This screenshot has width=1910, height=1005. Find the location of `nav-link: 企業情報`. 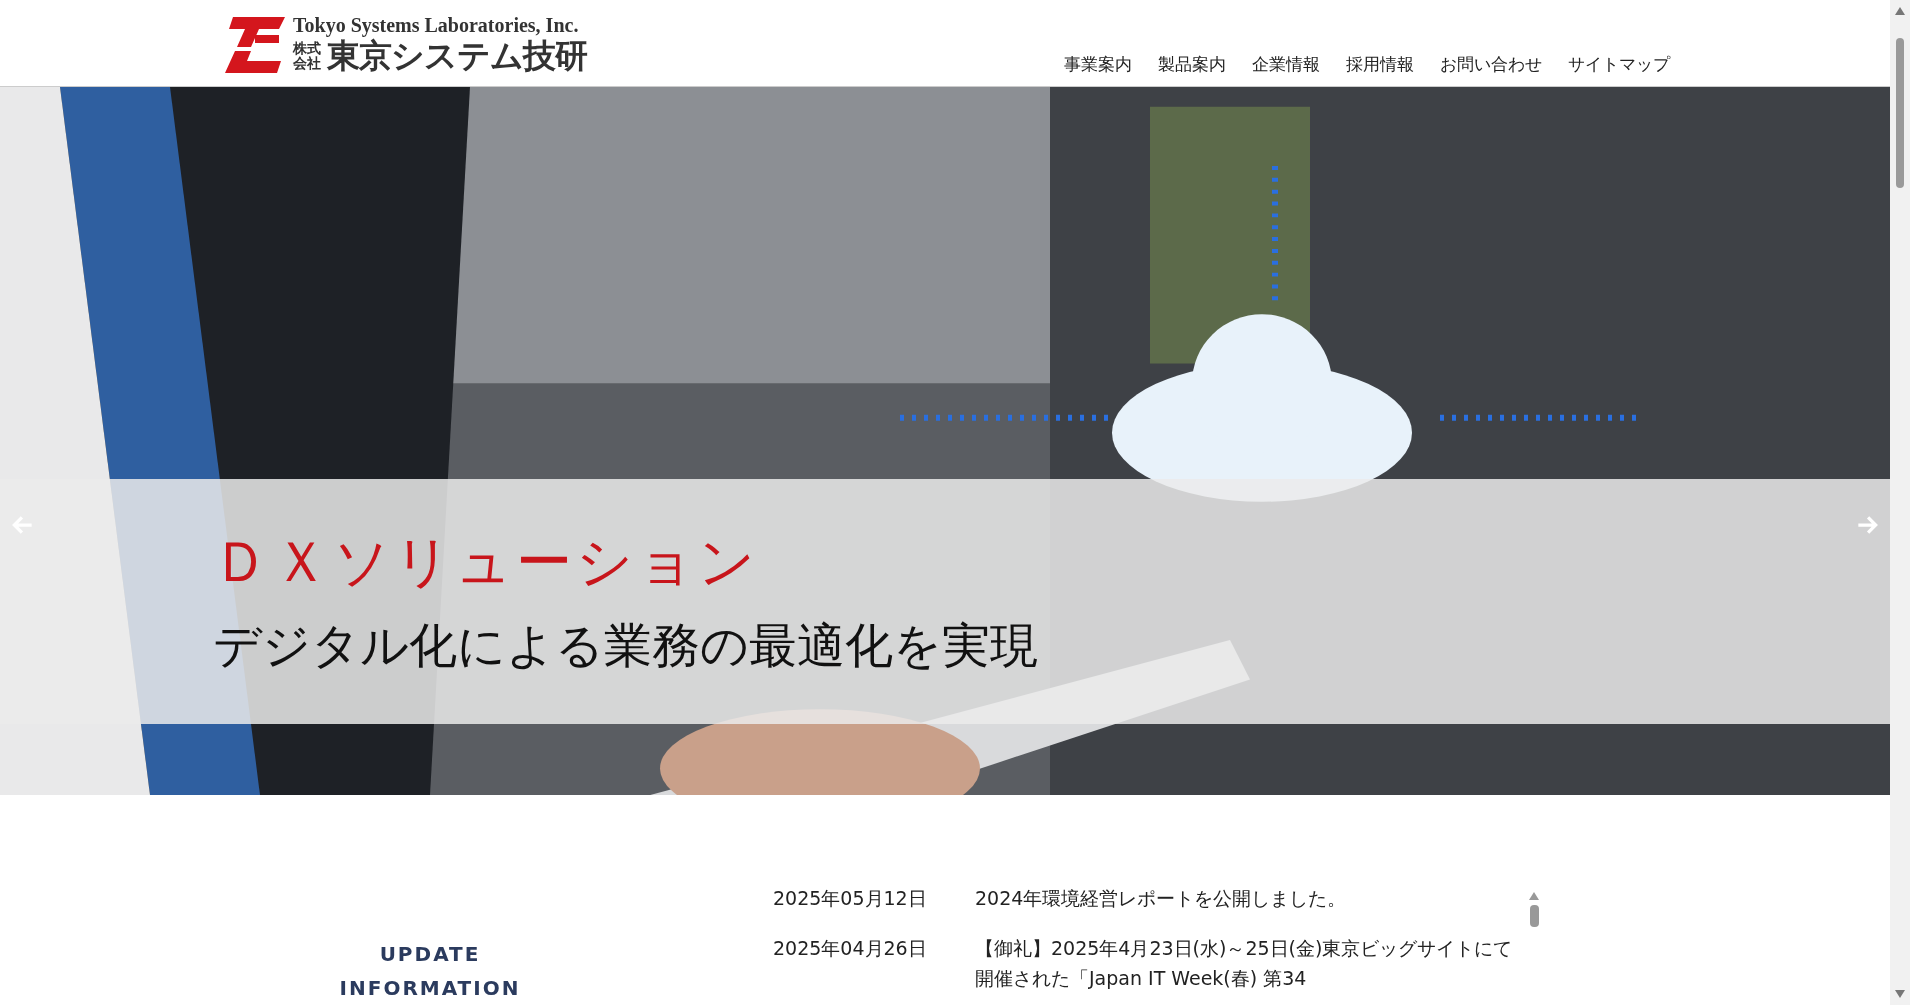

nav-link: 企業情報 is located at coordinates (1286, 64).